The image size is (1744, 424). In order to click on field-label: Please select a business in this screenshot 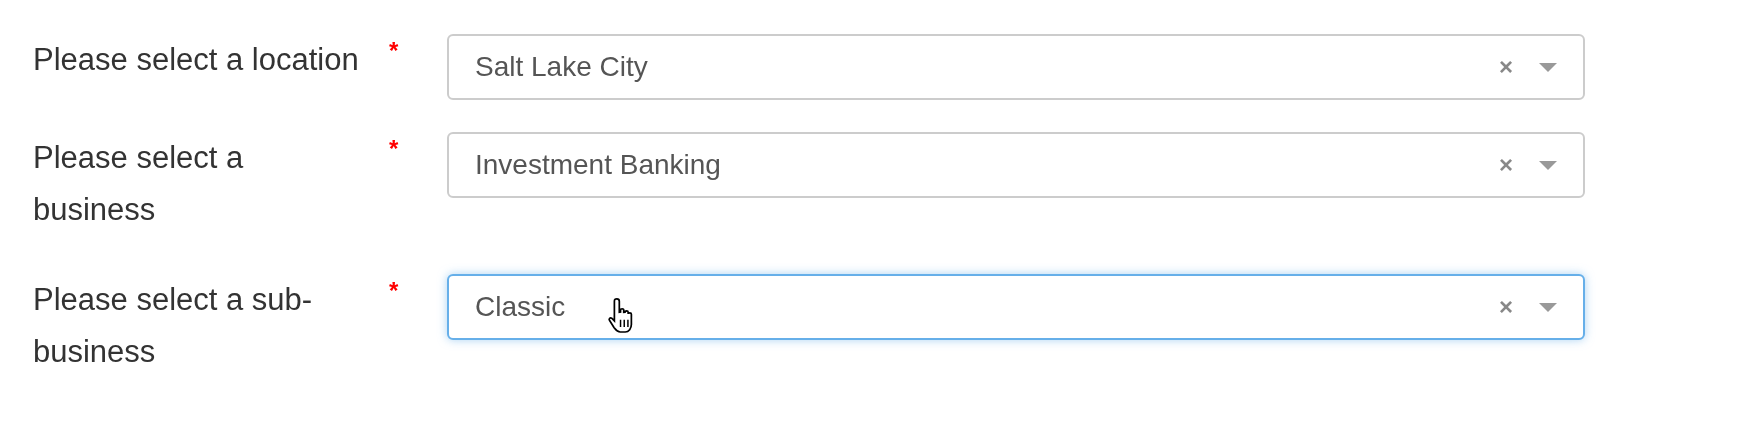, I will do `click(139, 184)`.